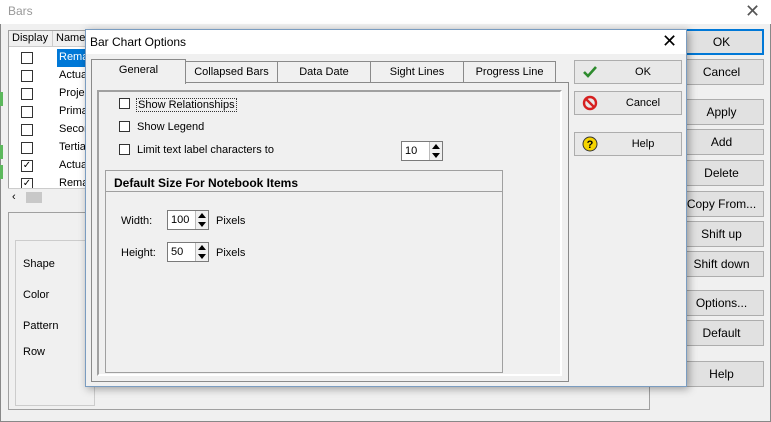 This screenshot has width=771, height=422. I want to click on height-spinner: 50, so click(188, 252).